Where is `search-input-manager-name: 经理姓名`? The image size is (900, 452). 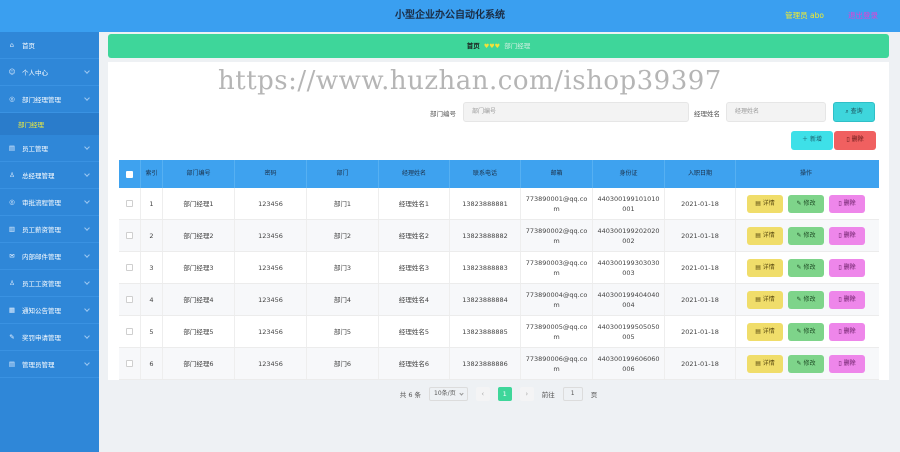
search-input-manager-name: 经理姓名 is located at coordinates (776, 112).